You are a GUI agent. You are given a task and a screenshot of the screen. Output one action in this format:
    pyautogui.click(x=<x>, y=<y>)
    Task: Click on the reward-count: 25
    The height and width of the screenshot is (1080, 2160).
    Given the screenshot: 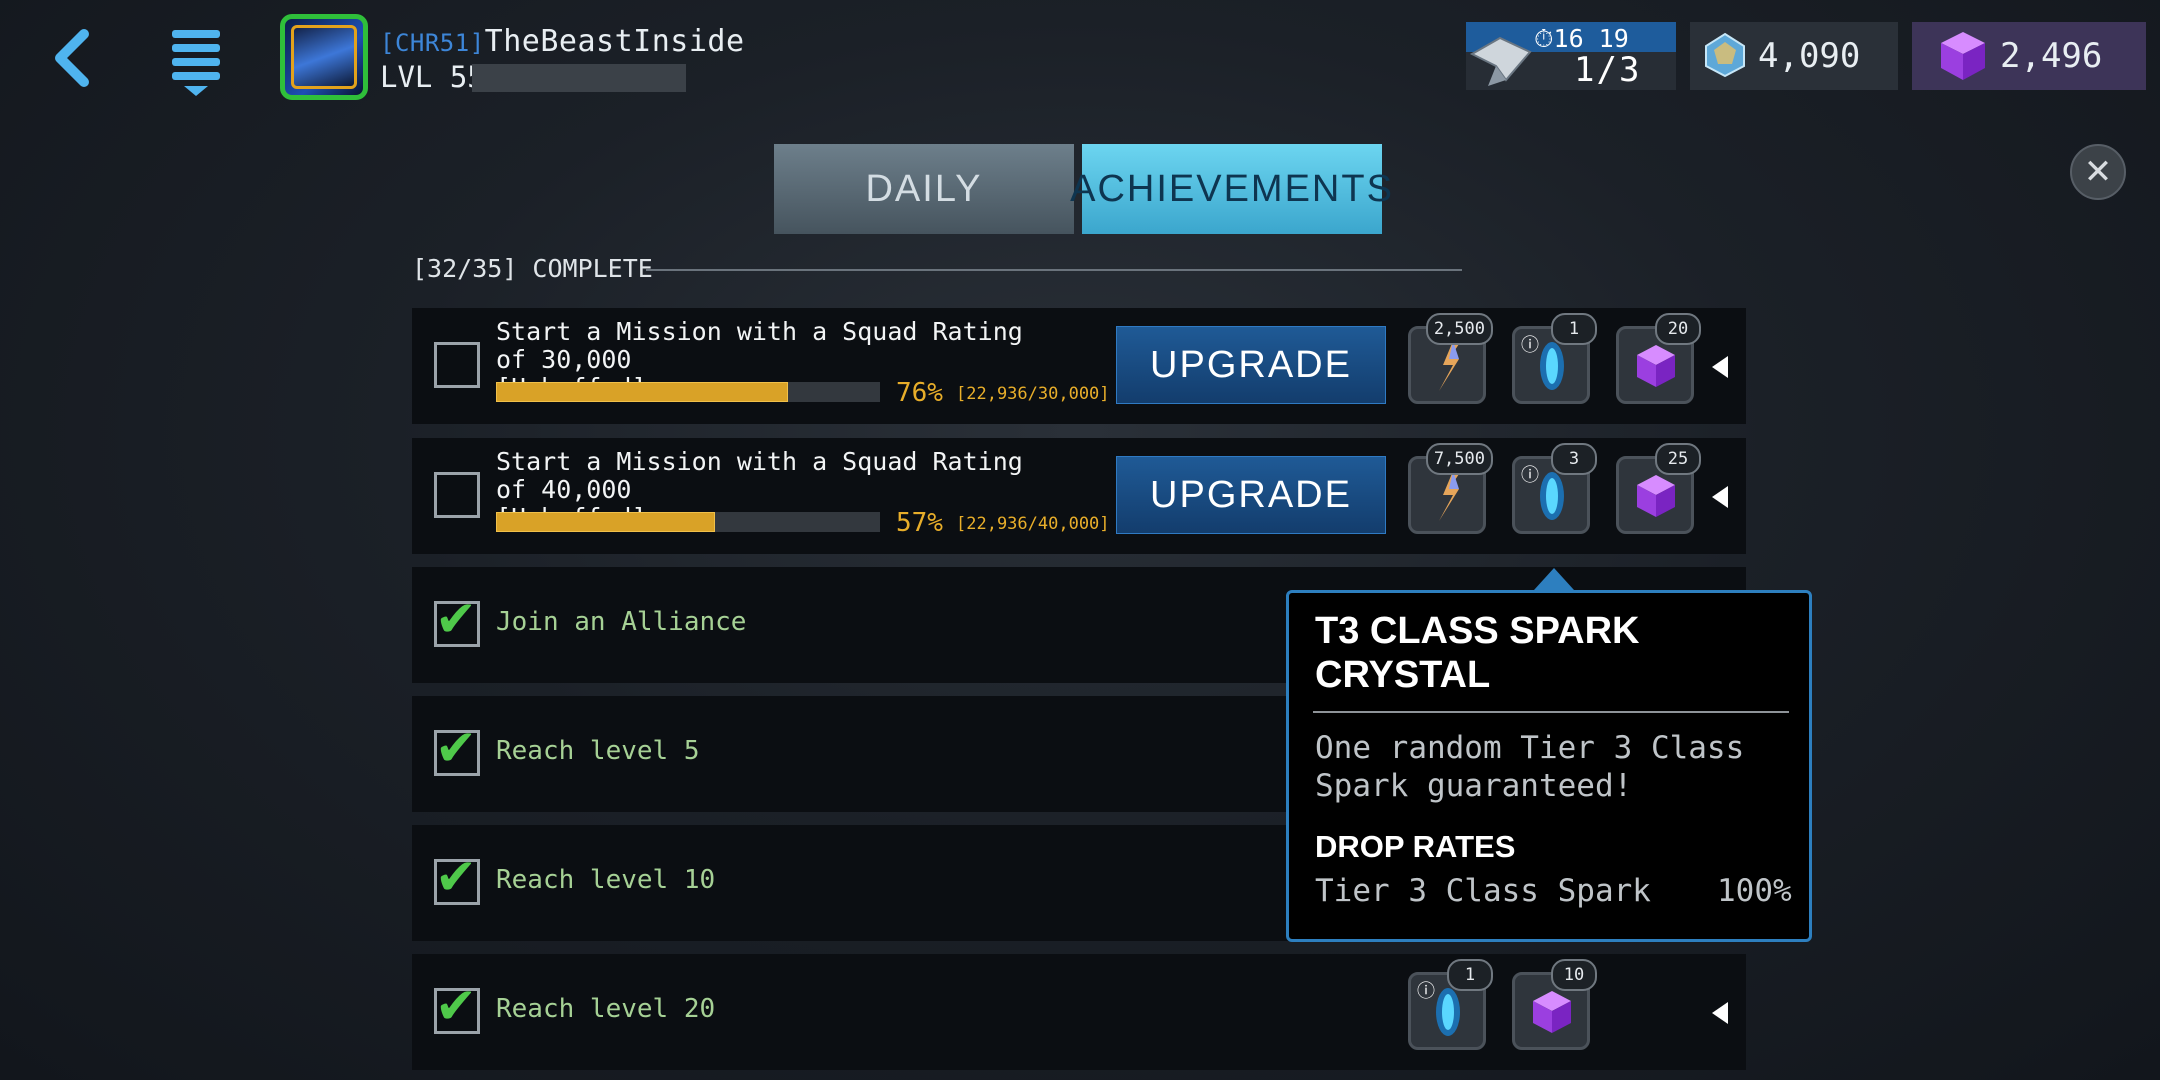 What is the action you would take?
    pyautogui.click(x=1678, y=459)
    